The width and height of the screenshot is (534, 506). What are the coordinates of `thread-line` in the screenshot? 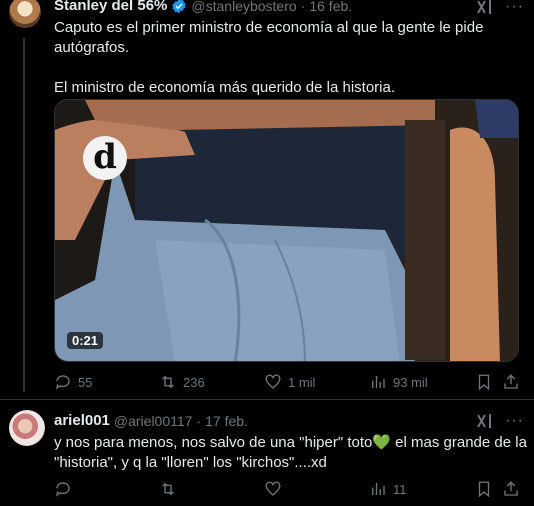 It's located at (24, 215).